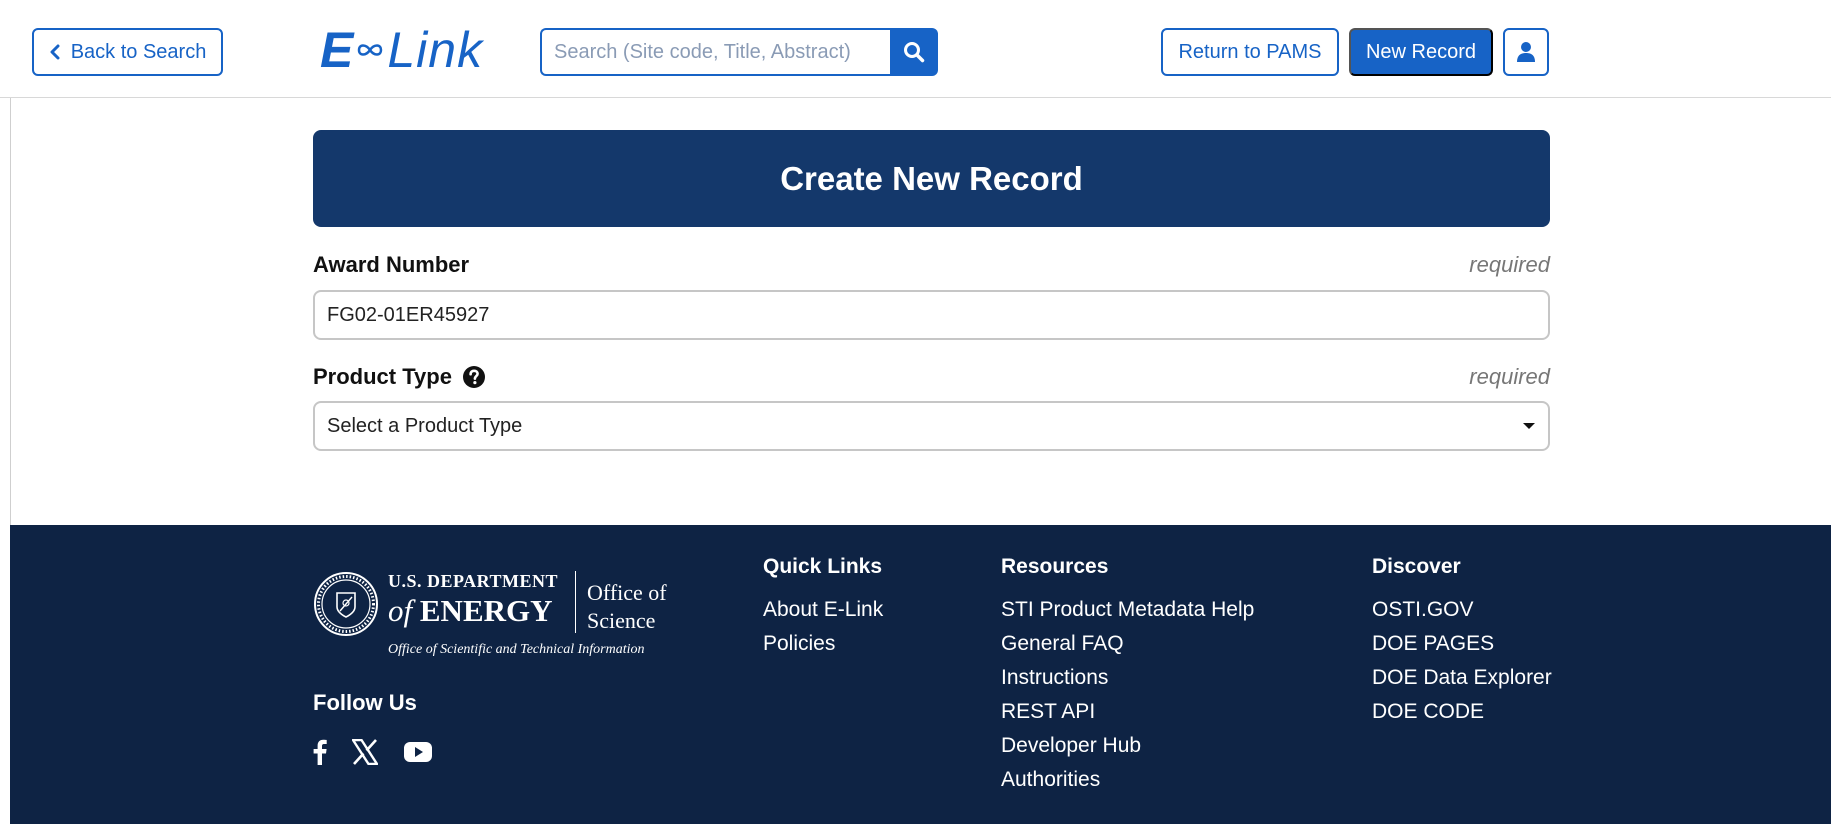  I want to click on logo-divider, so click(575, 602).